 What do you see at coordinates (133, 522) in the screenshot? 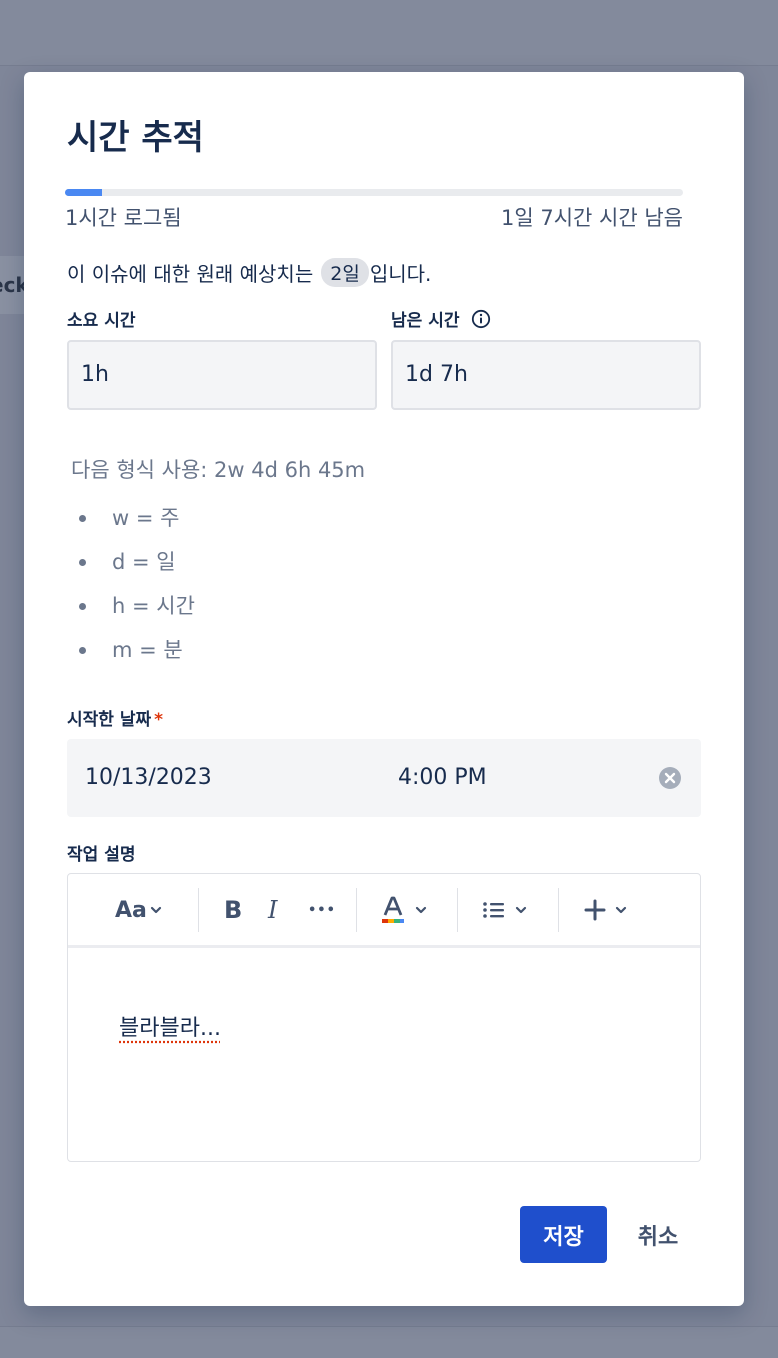
I see `format-item-week: w = 주` at bounding box center [133, 522].